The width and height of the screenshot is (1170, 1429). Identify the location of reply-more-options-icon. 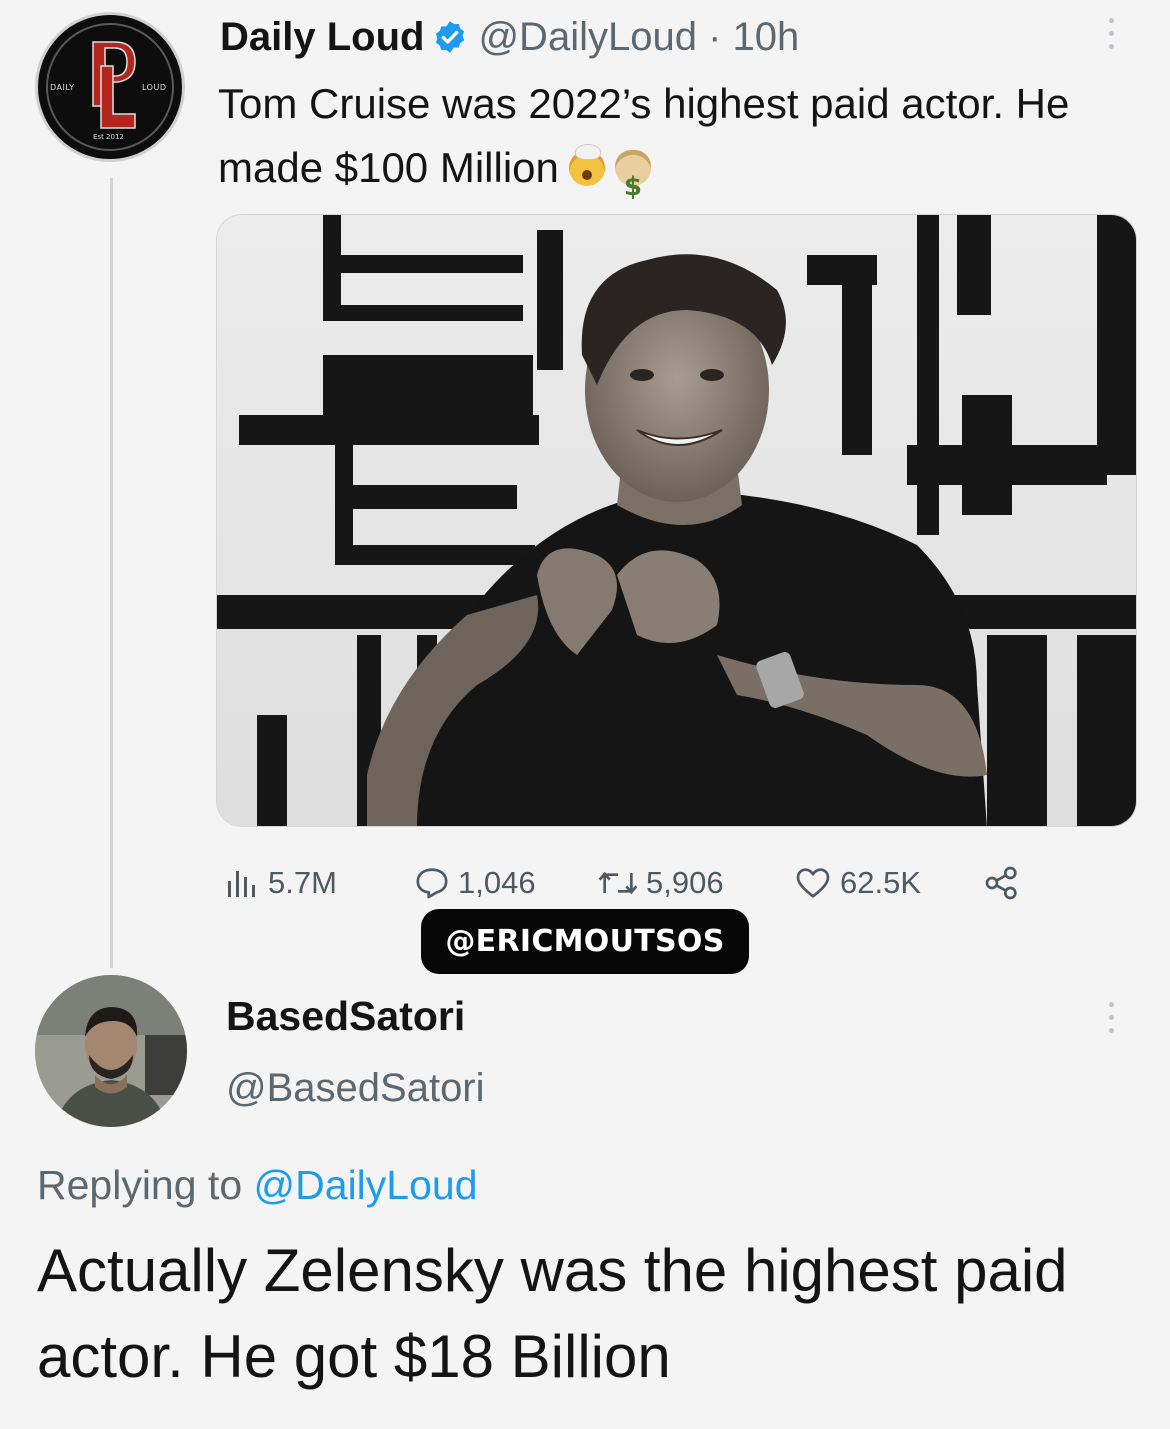
(1111, 1020).